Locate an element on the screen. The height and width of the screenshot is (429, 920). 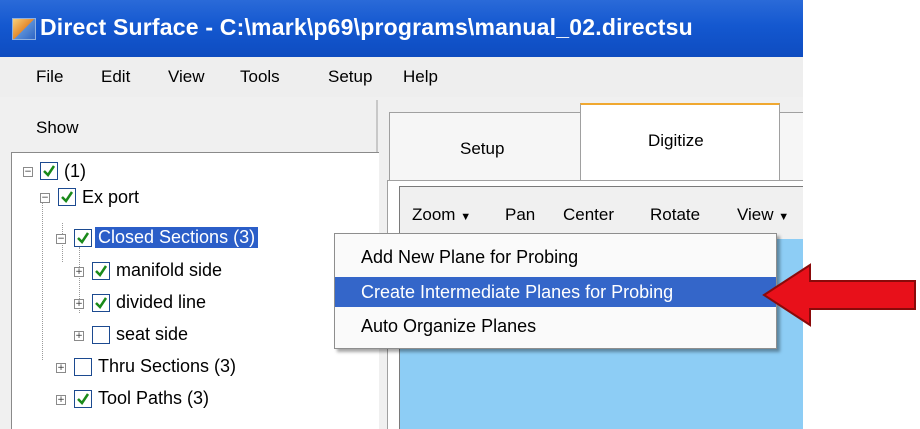
tree-node-tool-paths: + Tool Paths (3) is located at coordinates (162, 398).